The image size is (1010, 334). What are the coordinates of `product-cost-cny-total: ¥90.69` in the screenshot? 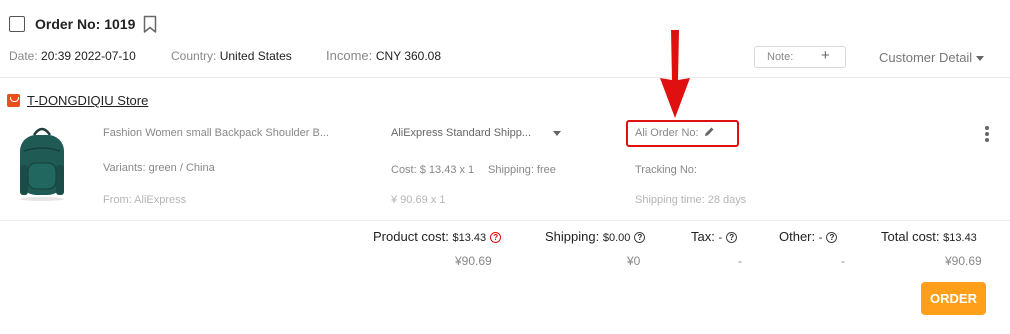 It's located at (473, 261).